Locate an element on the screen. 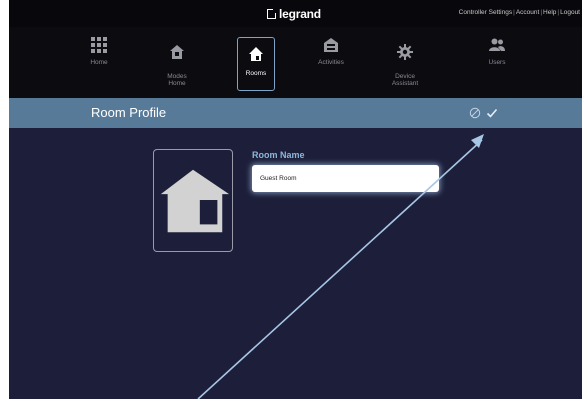 Image resolution: width=582 pixels, height=399 pixels. activities-icon is located at coordinates (331, 45).